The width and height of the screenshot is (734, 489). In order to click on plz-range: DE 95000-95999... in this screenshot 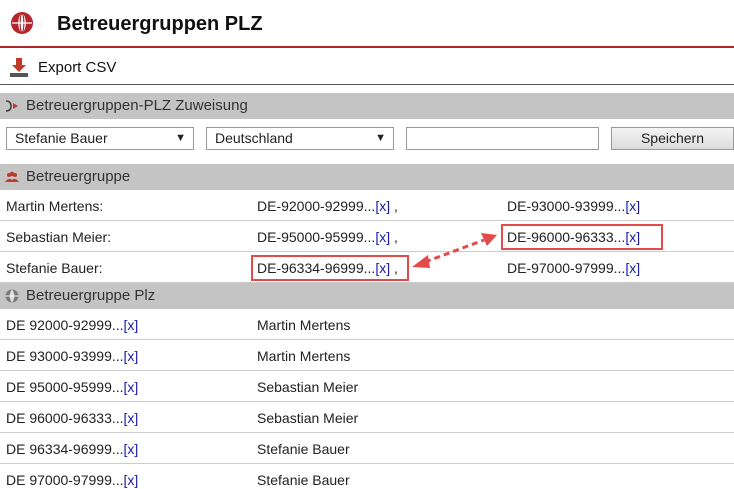, I will do `click(65, 387)`.